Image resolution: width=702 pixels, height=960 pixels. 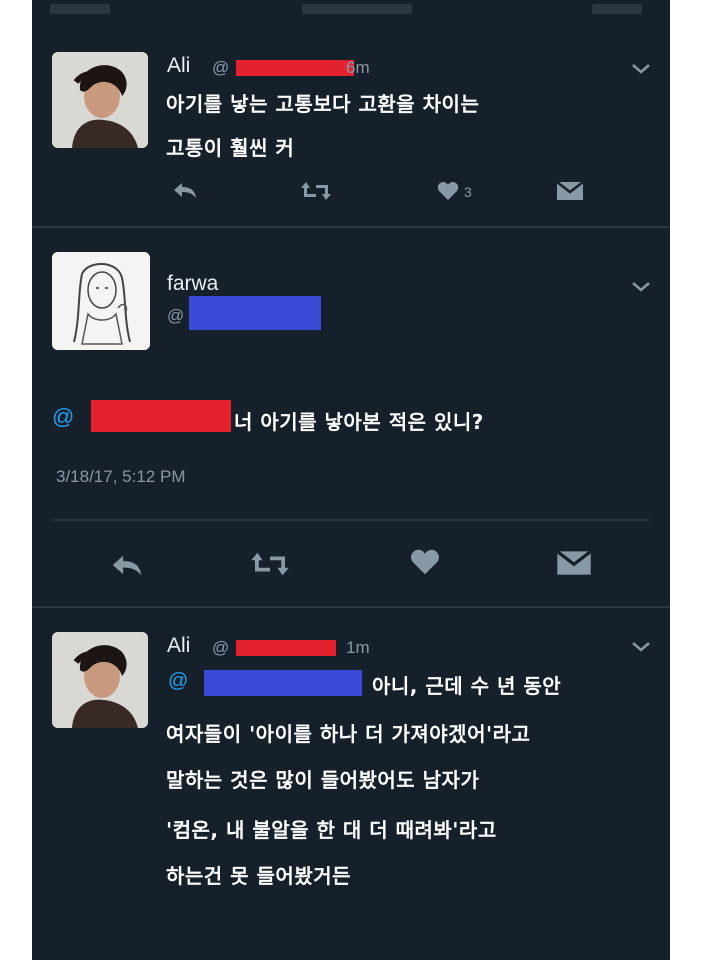 I want to click on tweet-1-like-count: 3, so click(x=468, y=192).